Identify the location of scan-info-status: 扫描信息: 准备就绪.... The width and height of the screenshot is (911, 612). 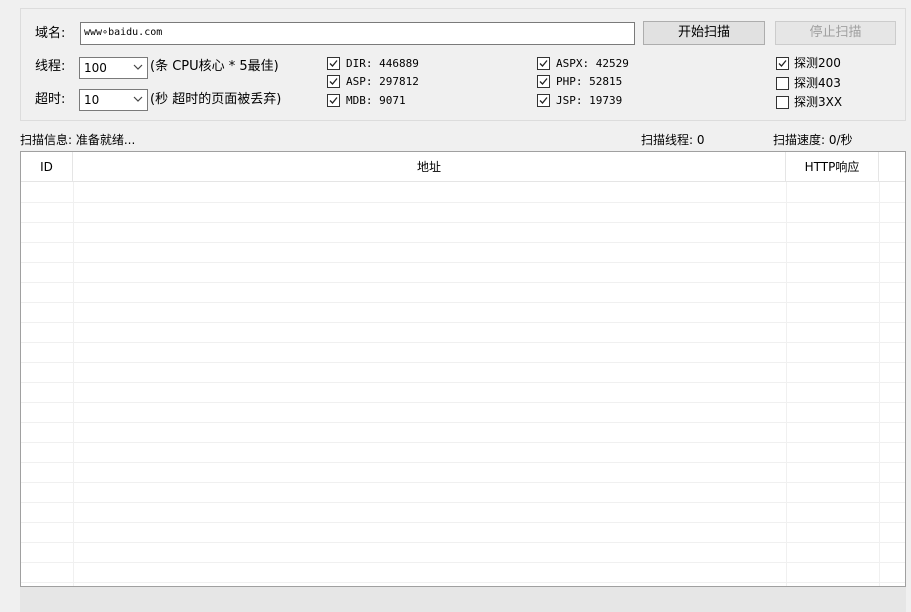
(78, 140).